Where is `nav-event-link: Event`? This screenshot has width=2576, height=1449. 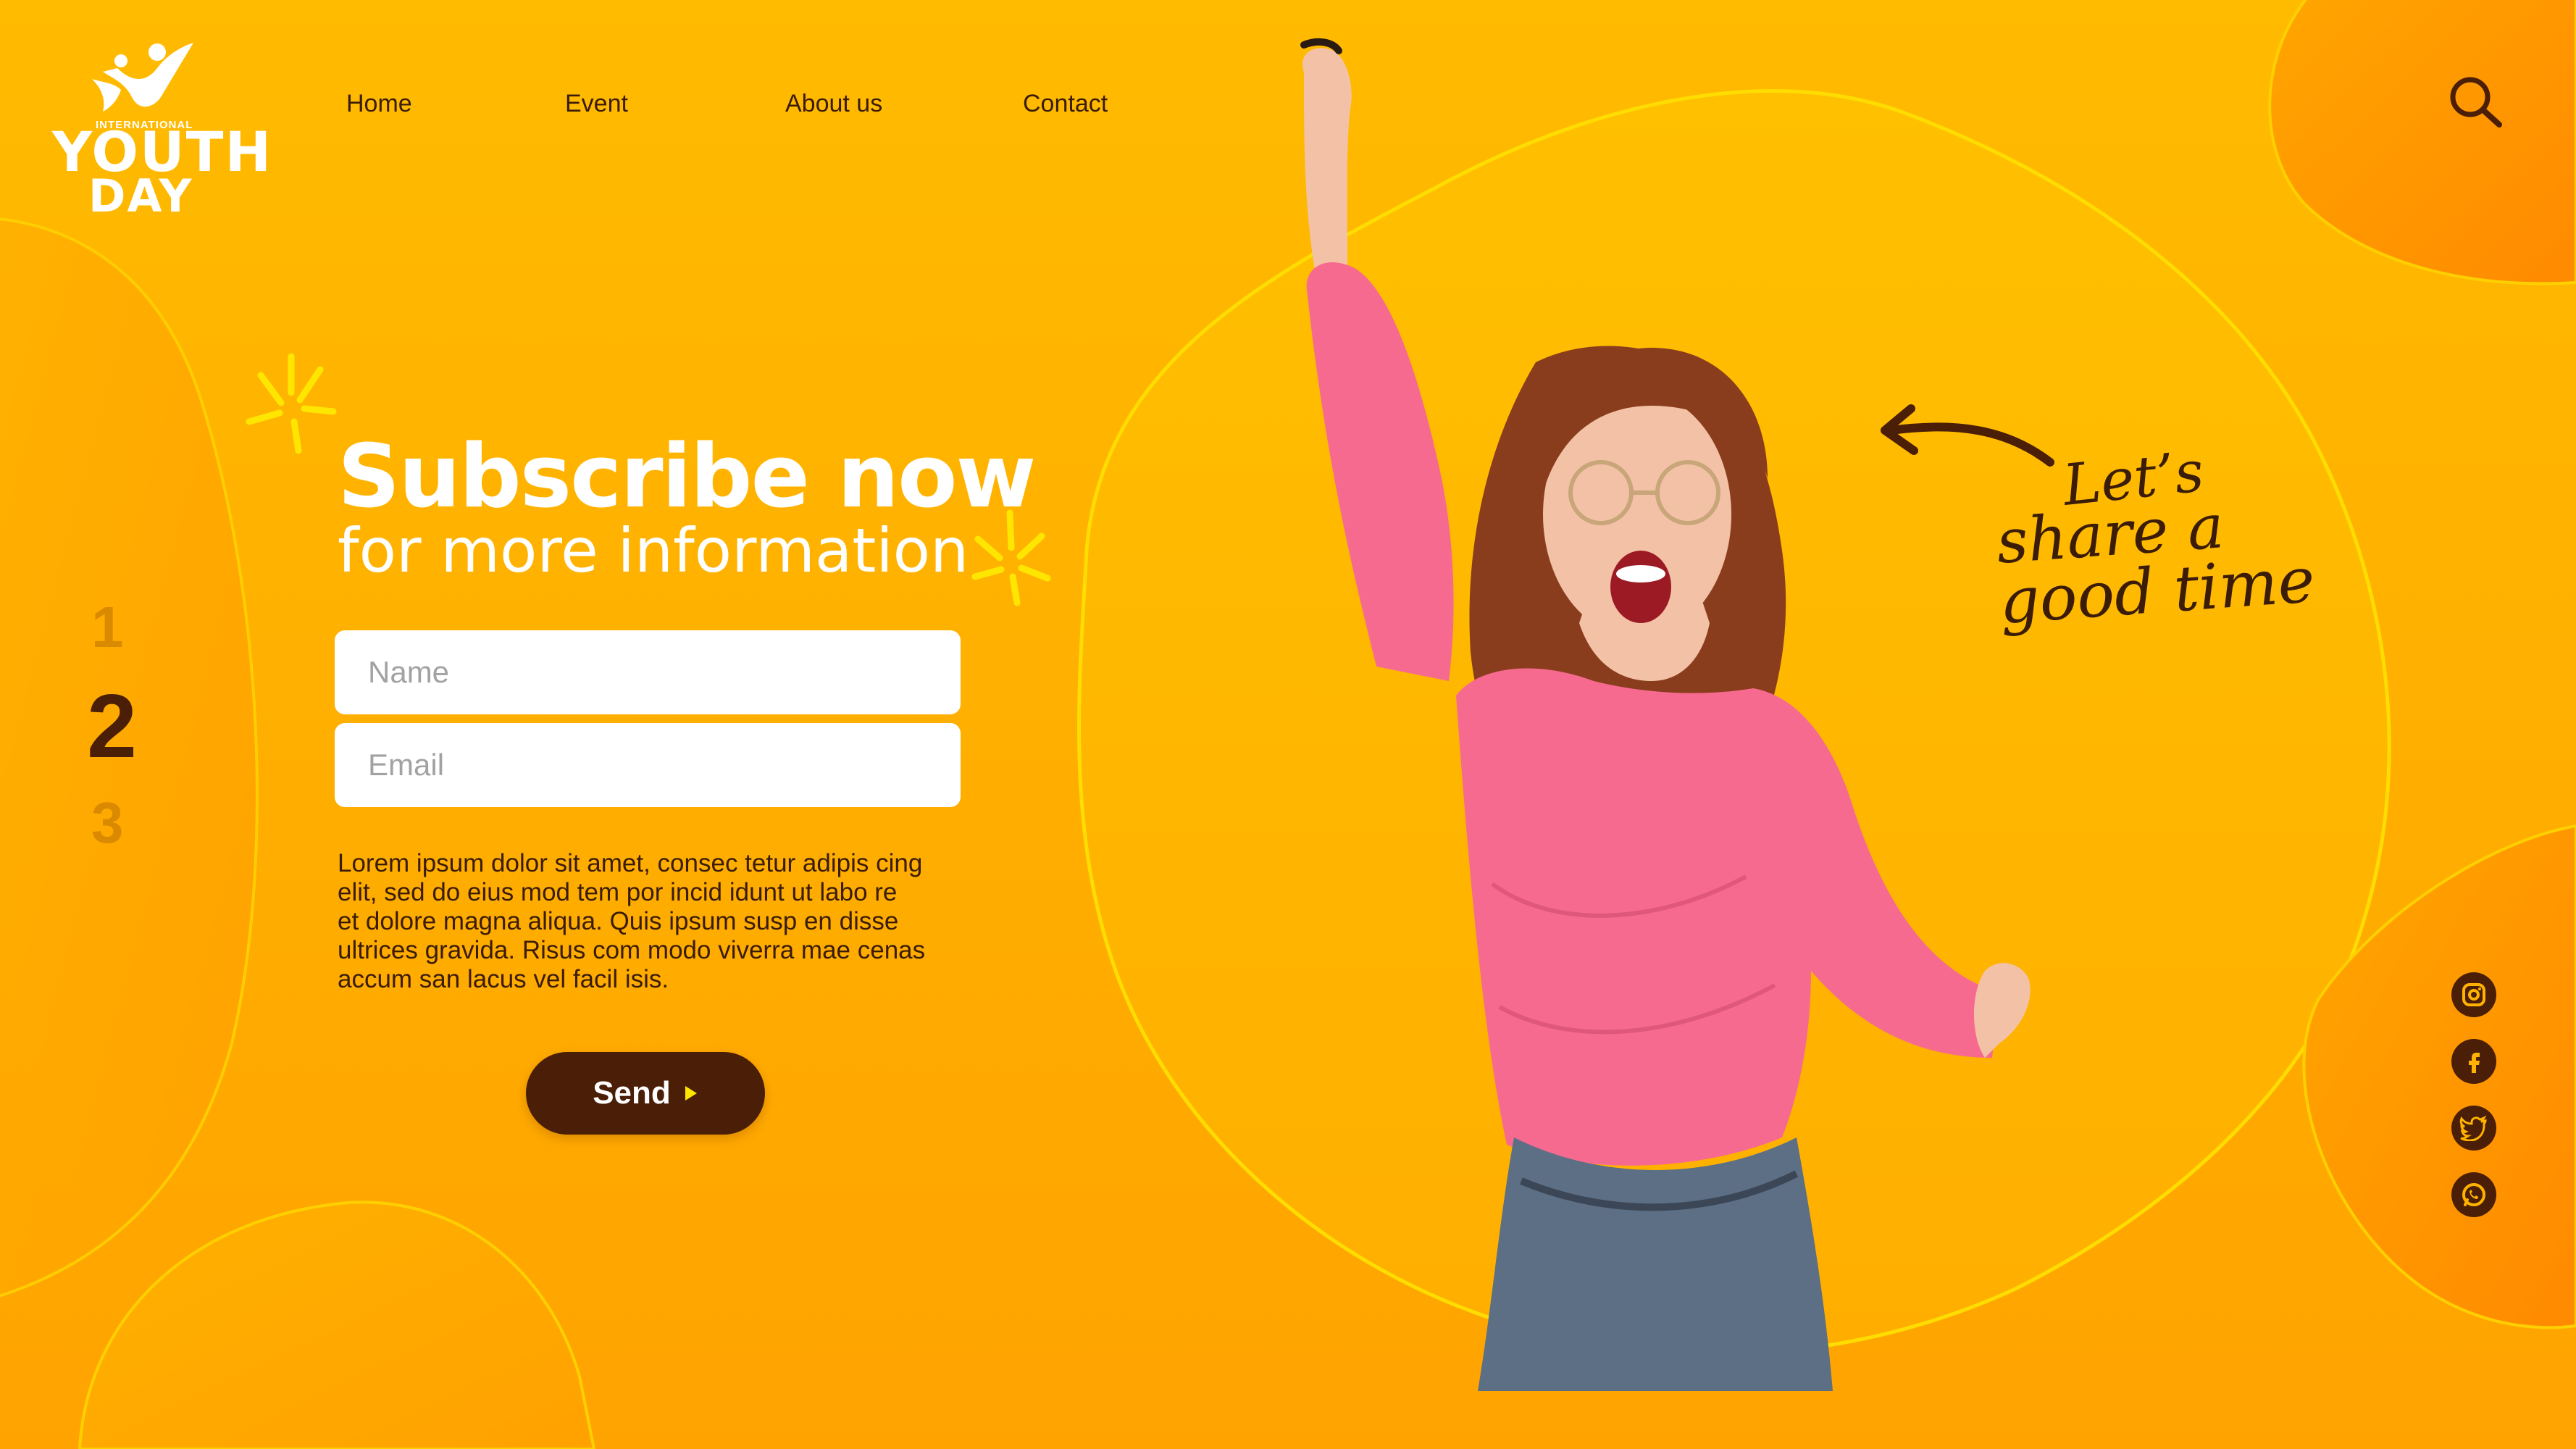 nav-event-link: Event is located at coordinates (596, 104).